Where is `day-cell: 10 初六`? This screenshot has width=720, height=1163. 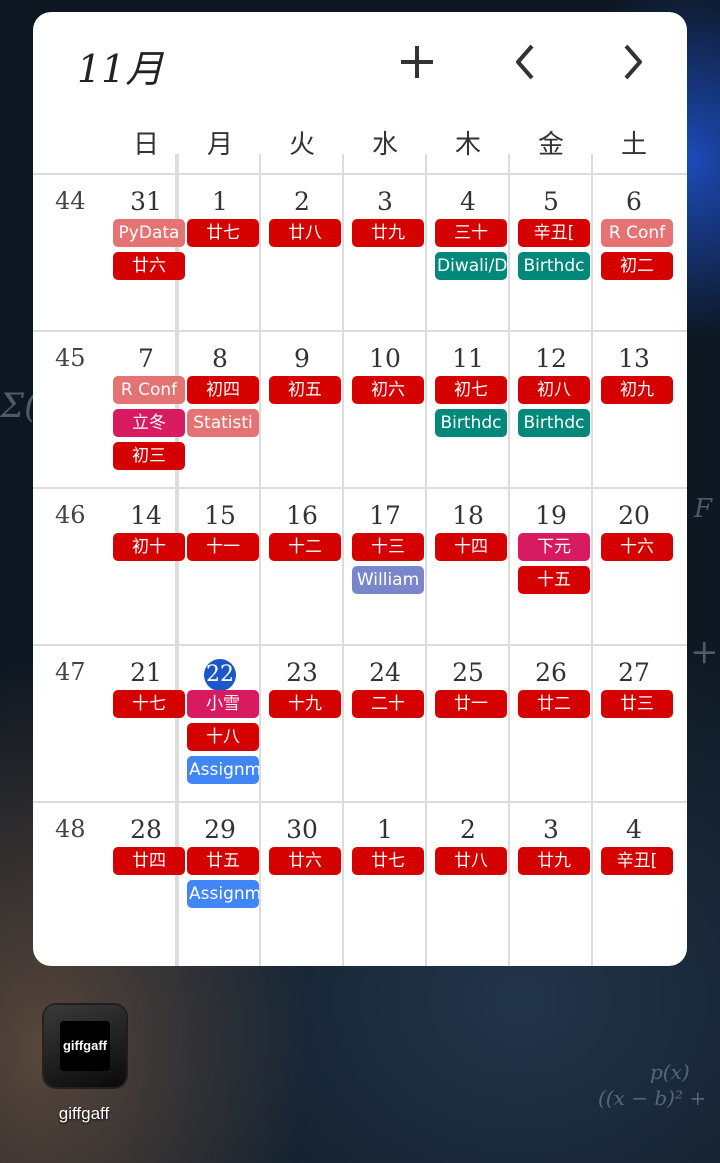 day-cell: 10 初六 is located at coordinates (385, 410).